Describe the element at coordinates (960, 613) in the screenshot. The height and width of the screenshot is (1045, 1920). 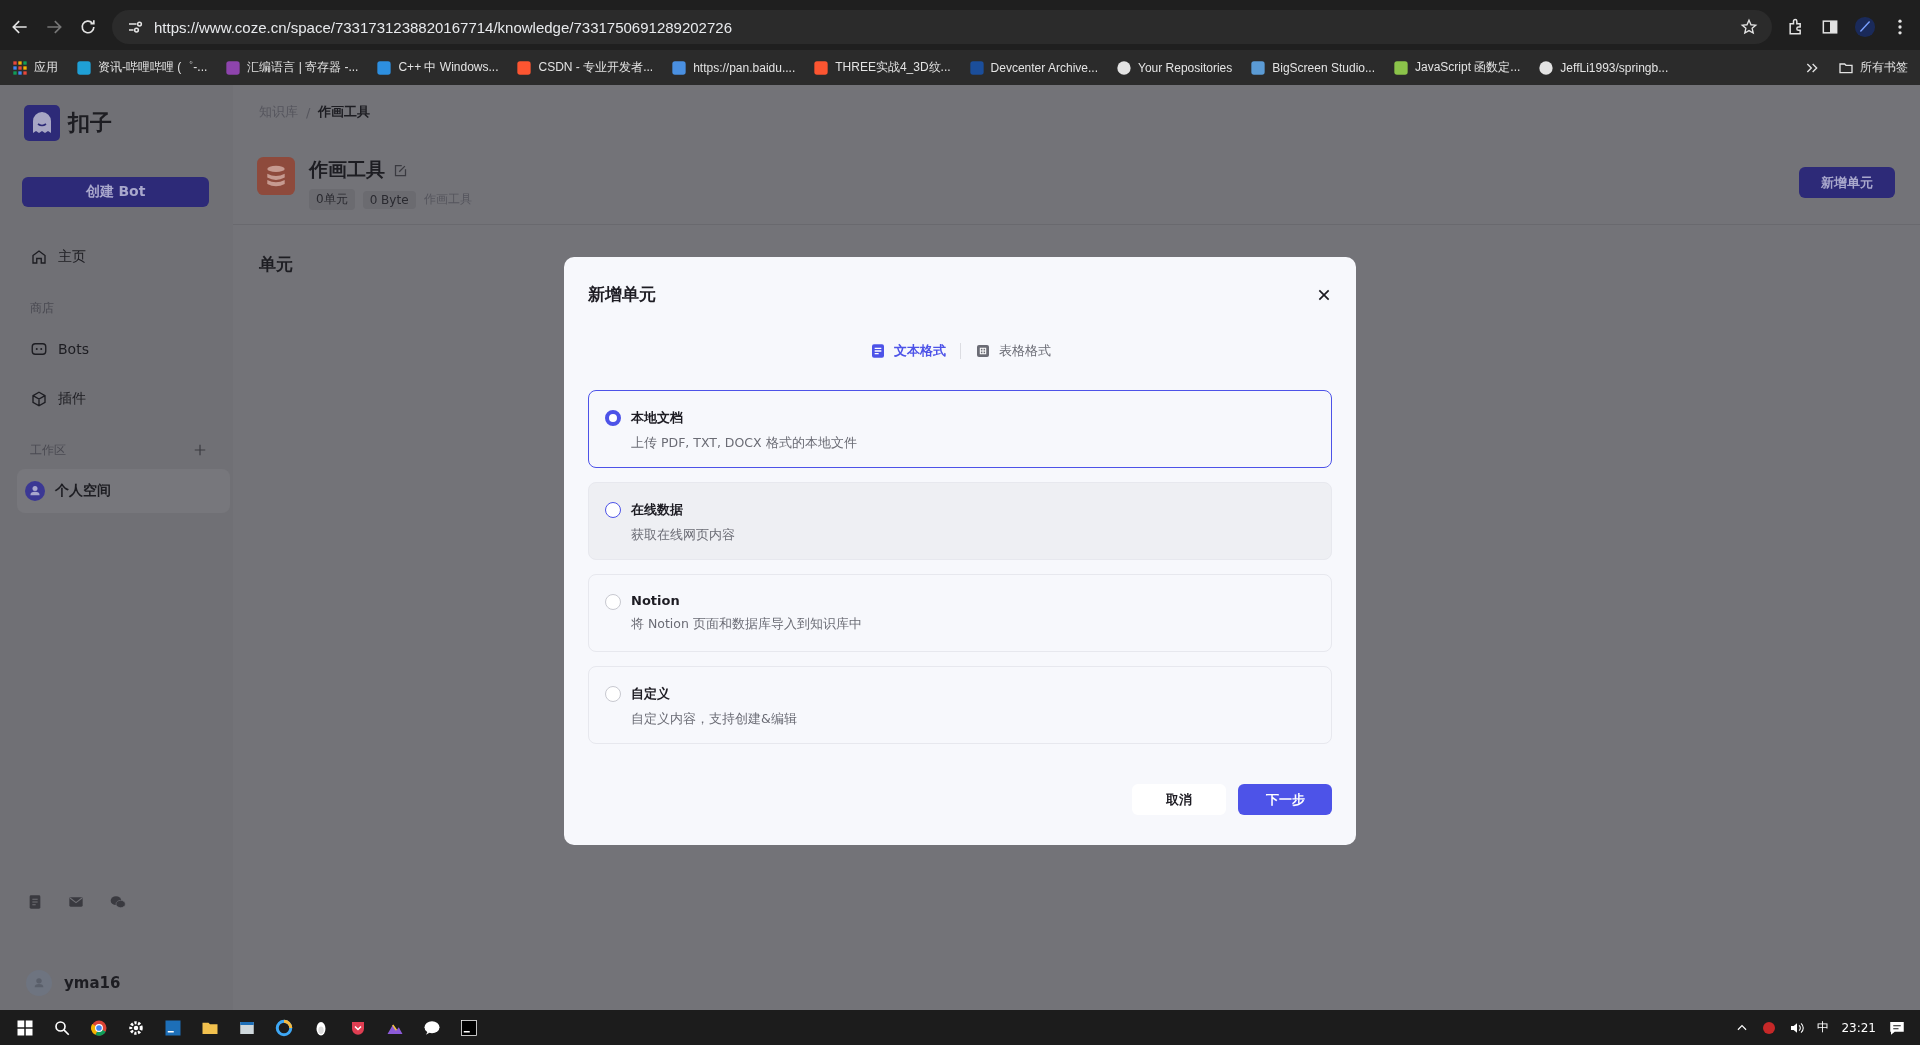
I see `option-card: Notion 将 Notion 页面和数据库导入到知识库中` at that location.